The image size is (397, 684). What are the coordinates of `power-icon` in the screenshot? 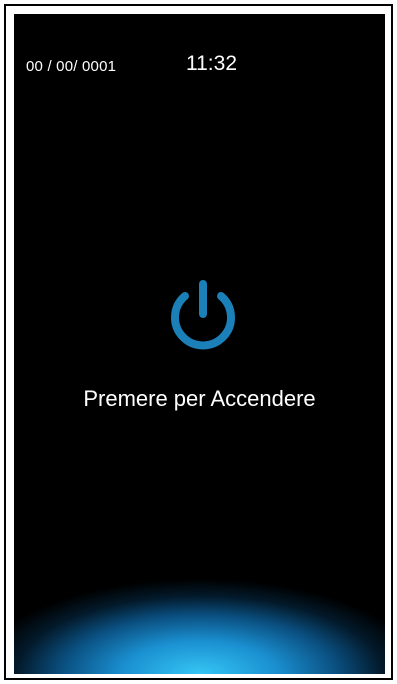 It's located at (203, 315).